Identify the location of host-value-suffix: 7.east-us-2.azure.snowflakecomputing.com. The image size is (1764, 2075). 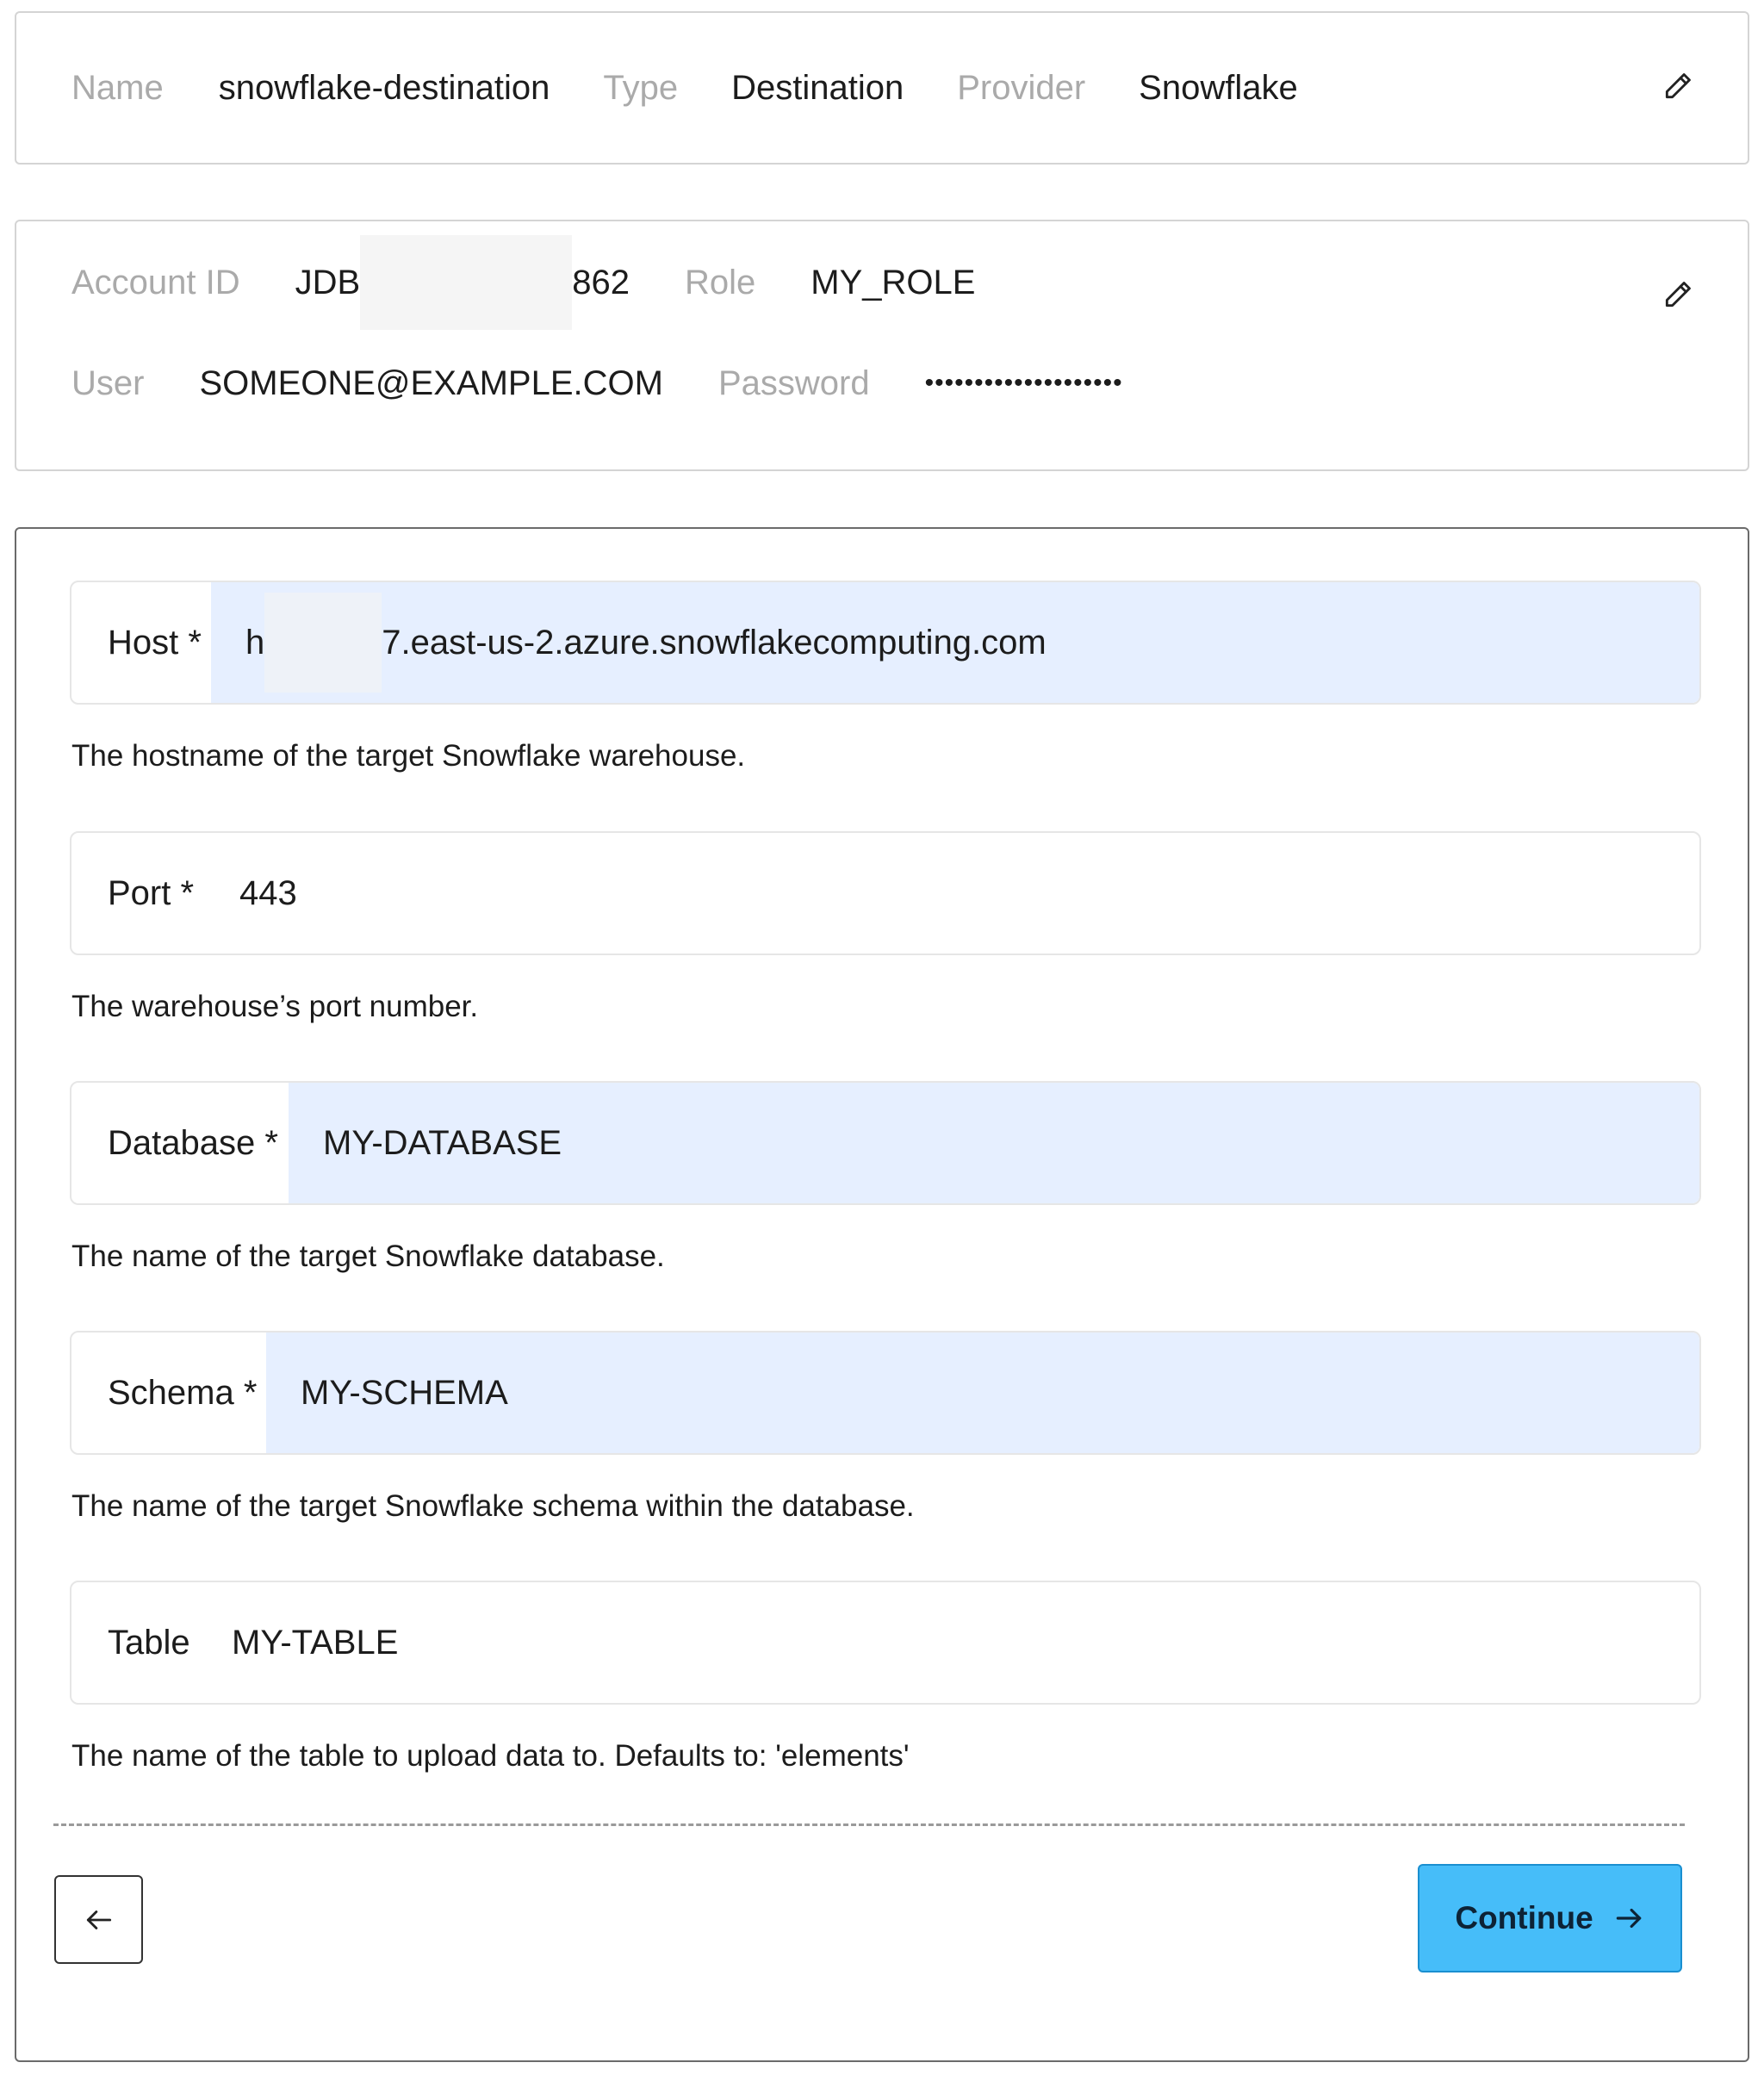
(714, 643).